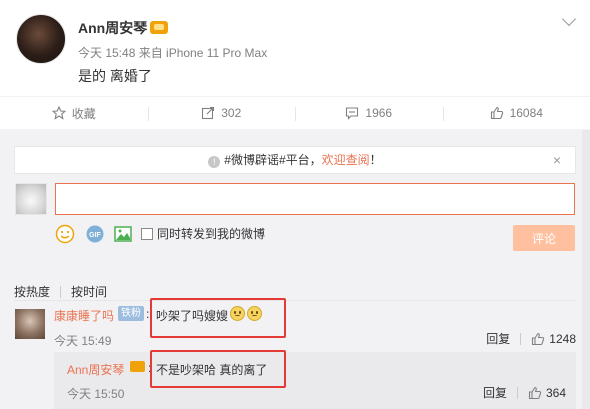  I want to click on forward-checkbox, so click(147, 233).